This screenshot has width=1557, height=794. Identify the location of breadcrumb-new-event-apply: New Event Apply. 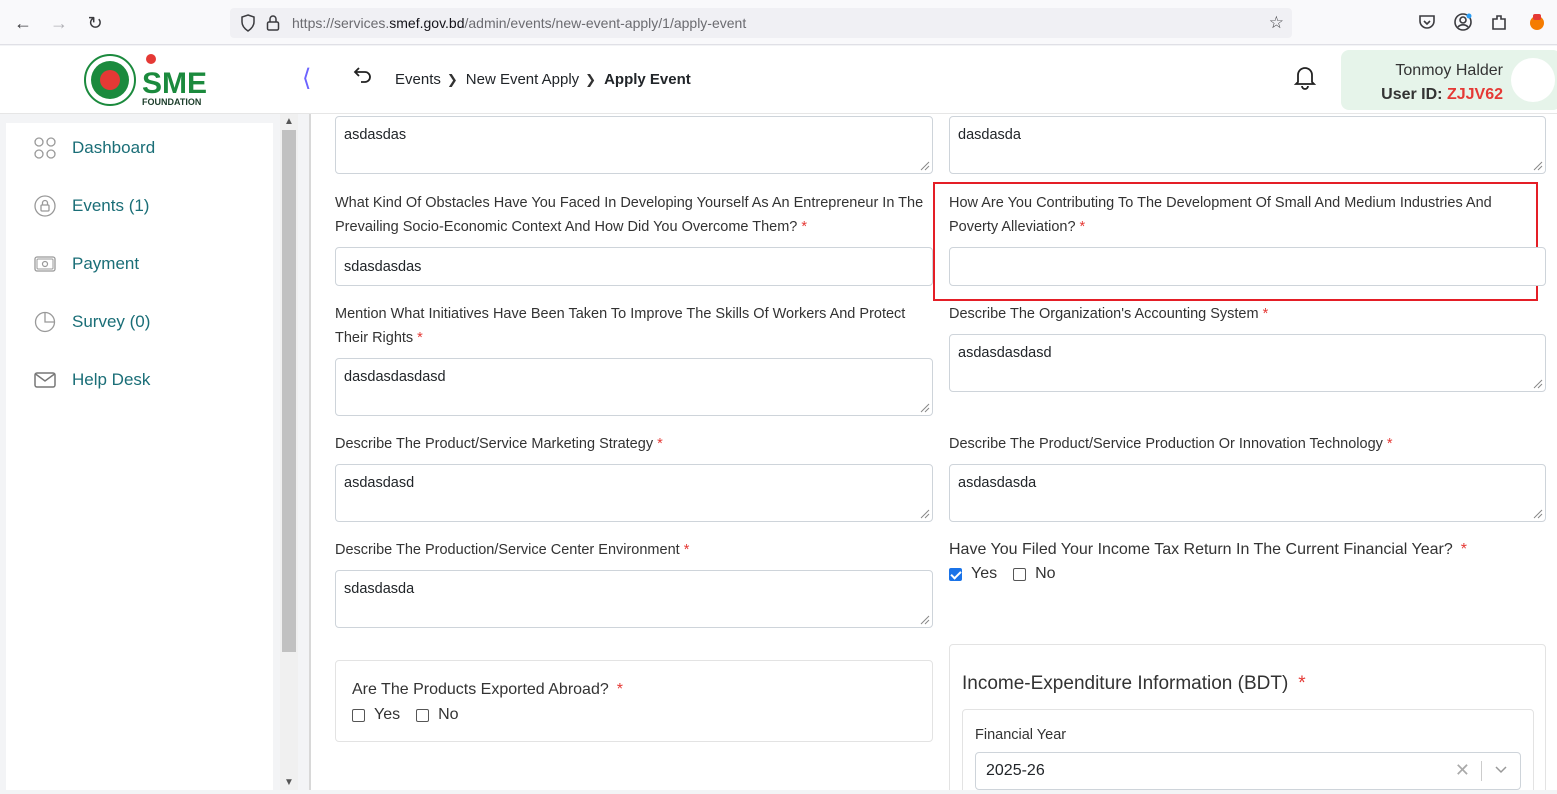
(522, 79).